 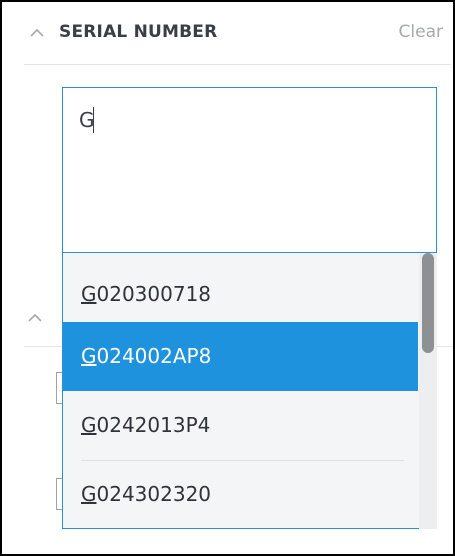 What do you see at coordinates (240, 494) in the screenshot?
I see `suggestion-option: G024302320` at bounding box center [240, 494].